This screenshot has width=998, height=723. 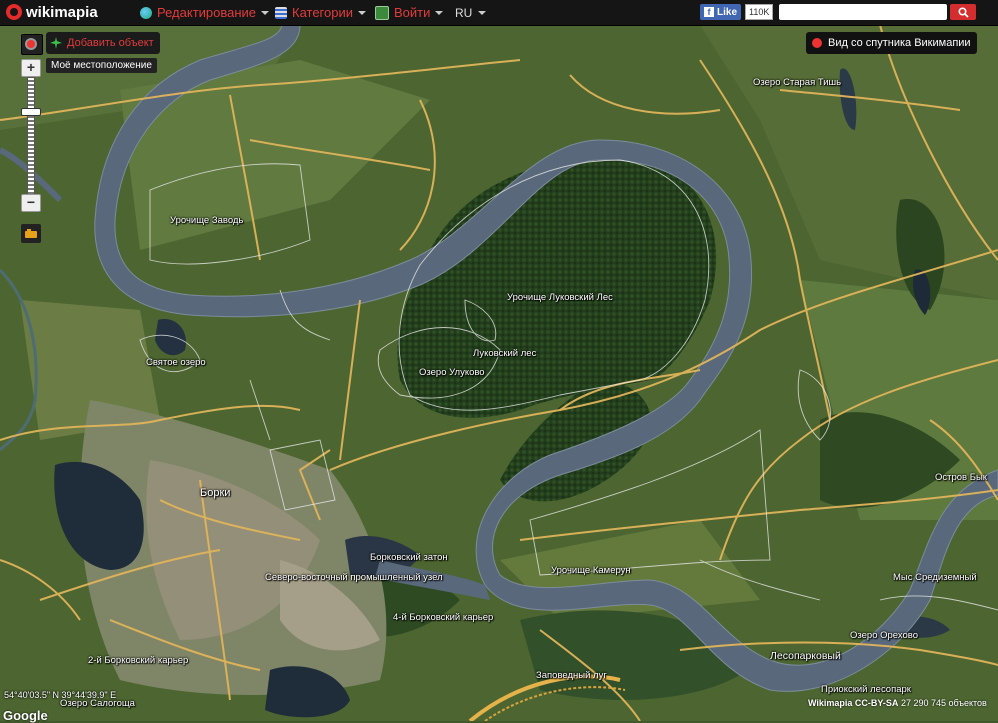 I want to click on wikimapia-logo: wikimapia, so click(x=52, y=12).